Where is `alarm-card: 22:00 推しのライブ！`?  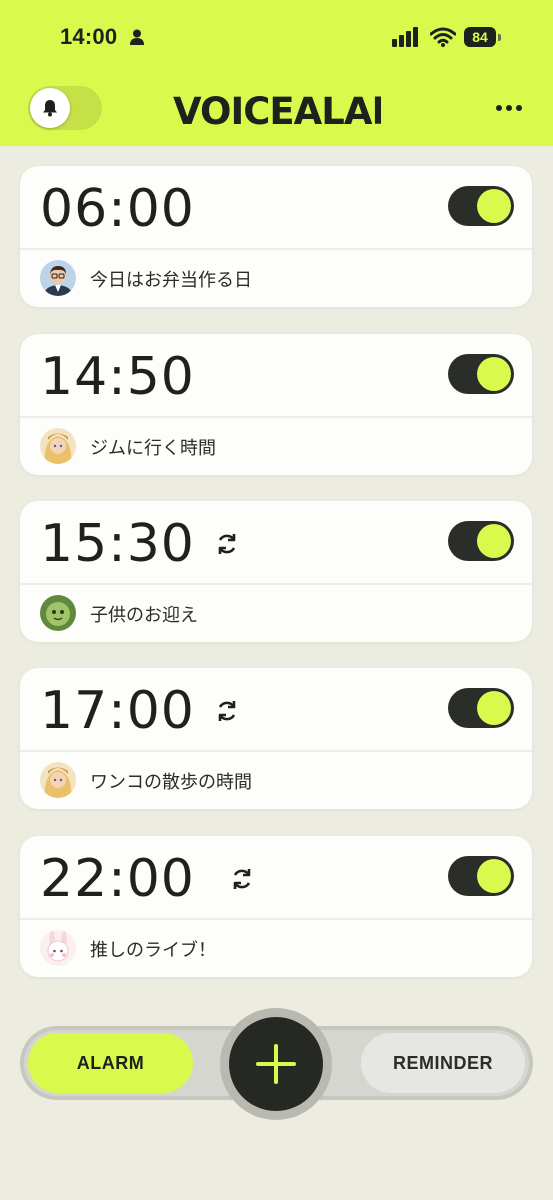 alarm-card: 22:00 推しのライブ！ is located at coordinates (276, 906).